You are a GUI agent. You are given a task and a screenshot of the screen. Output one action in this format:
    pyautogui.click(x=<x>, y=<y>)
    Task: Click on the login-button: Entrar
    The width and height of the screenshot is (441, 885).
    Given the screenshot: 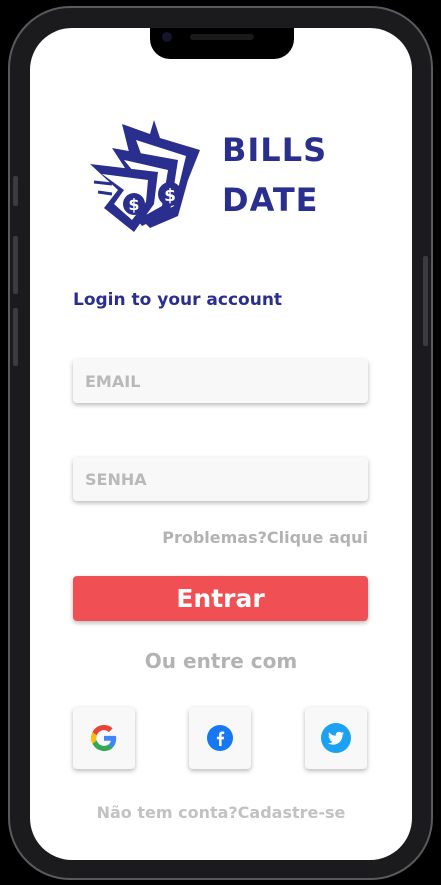 What is the action you would take?
    pyautogui.click(x=220, y=598)
    